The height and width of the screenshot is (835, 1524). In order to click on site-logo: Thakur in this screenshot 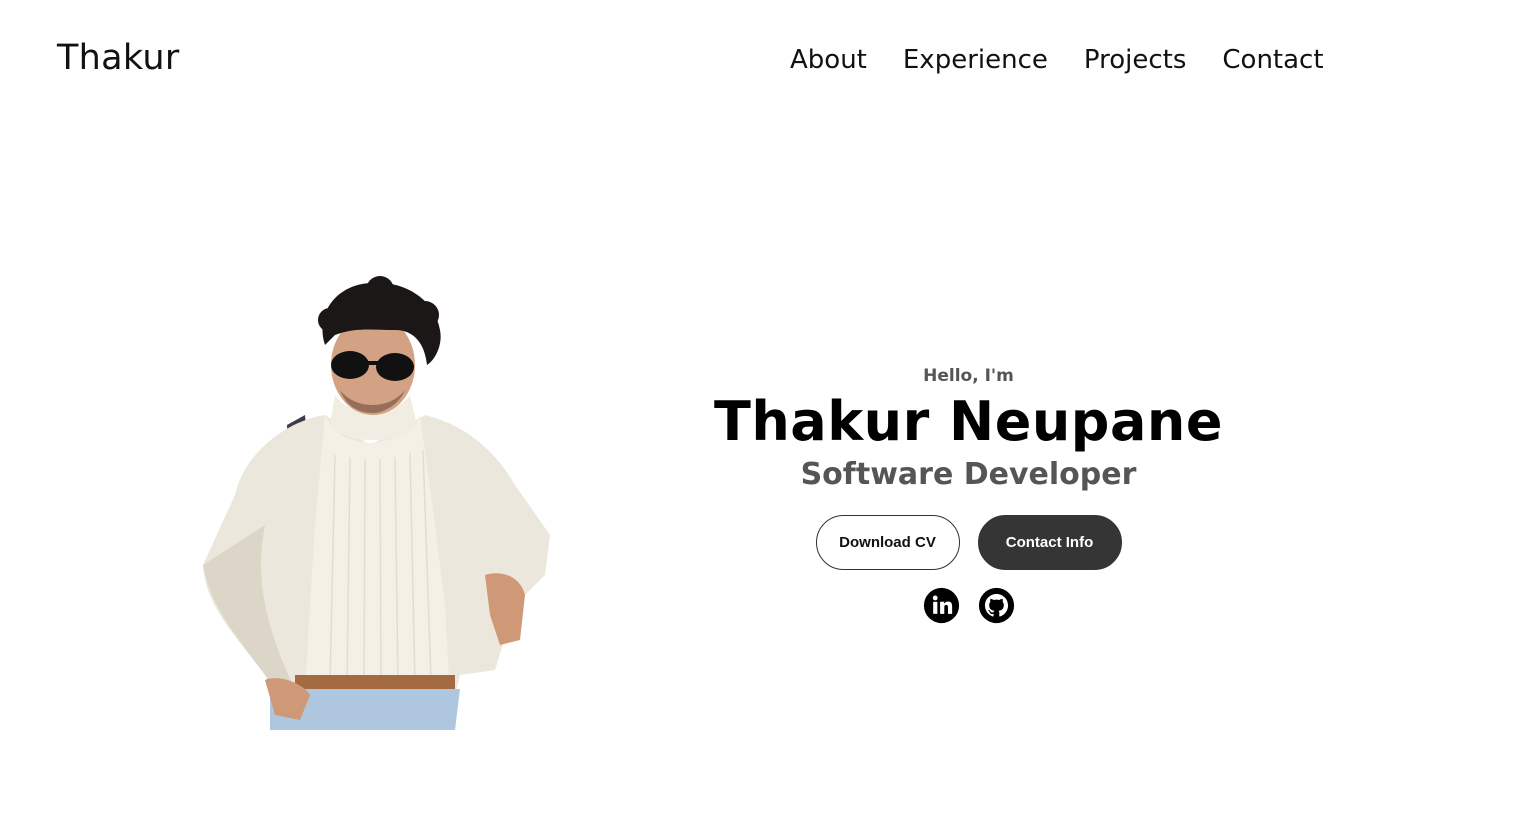, I will do `click(118, 58)`.